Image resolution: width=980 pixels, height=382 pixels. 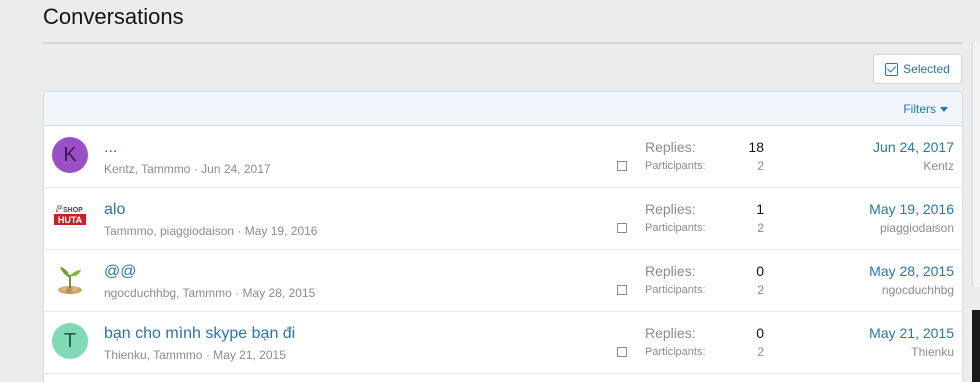 I want to click on replies-count: 18, so click(x=756, y=147).